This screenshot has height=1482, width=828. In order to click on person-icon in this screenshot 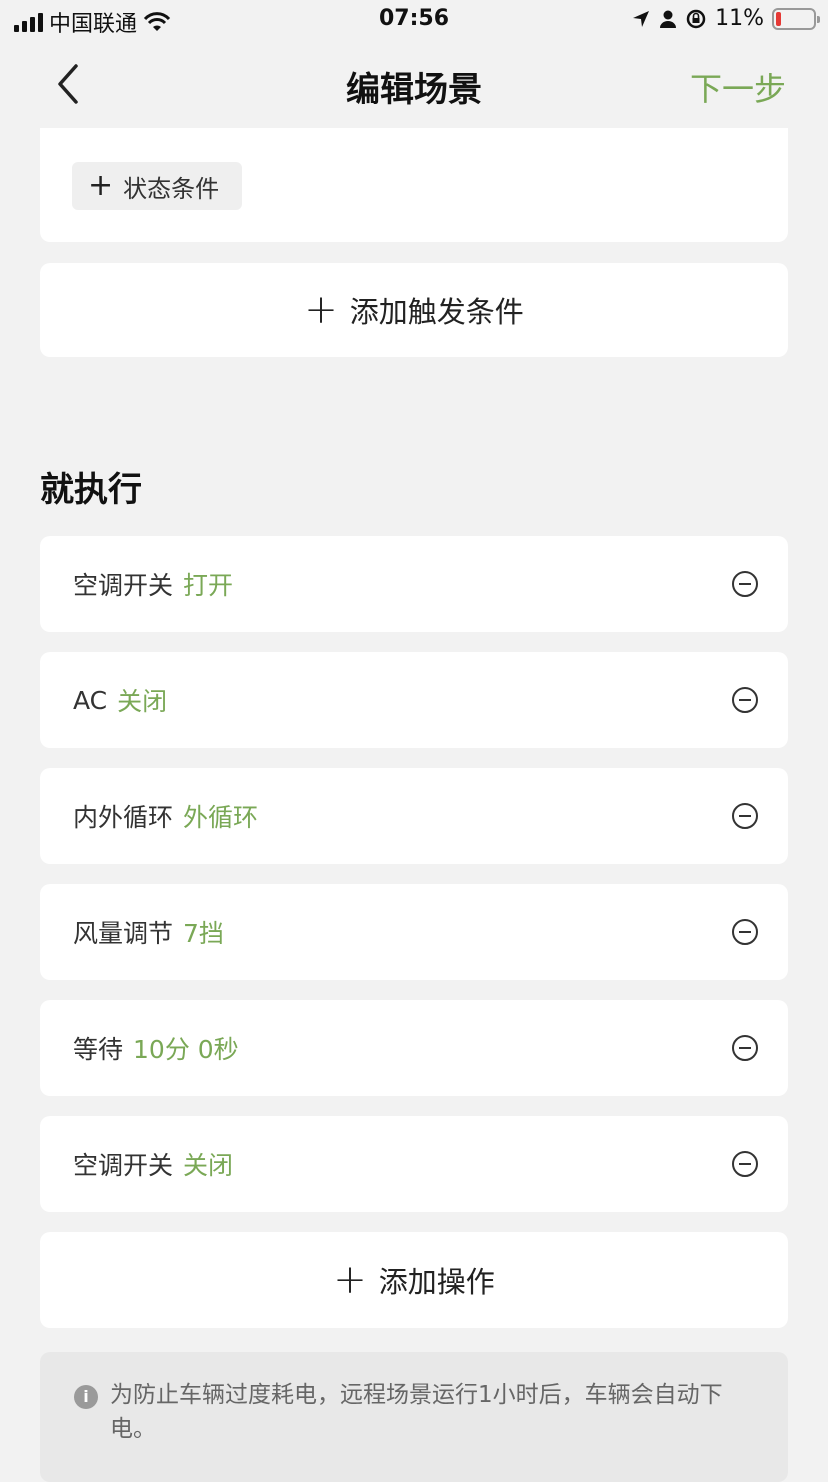, I will do `click(668, 19)`.